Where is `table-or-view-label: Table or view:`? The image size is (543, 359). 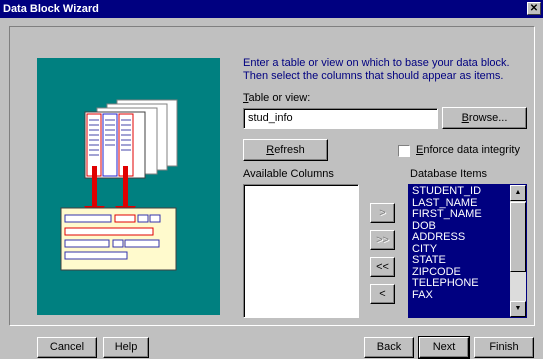
table-or-view-label: Table or view: is located at coordinates (276, 98).